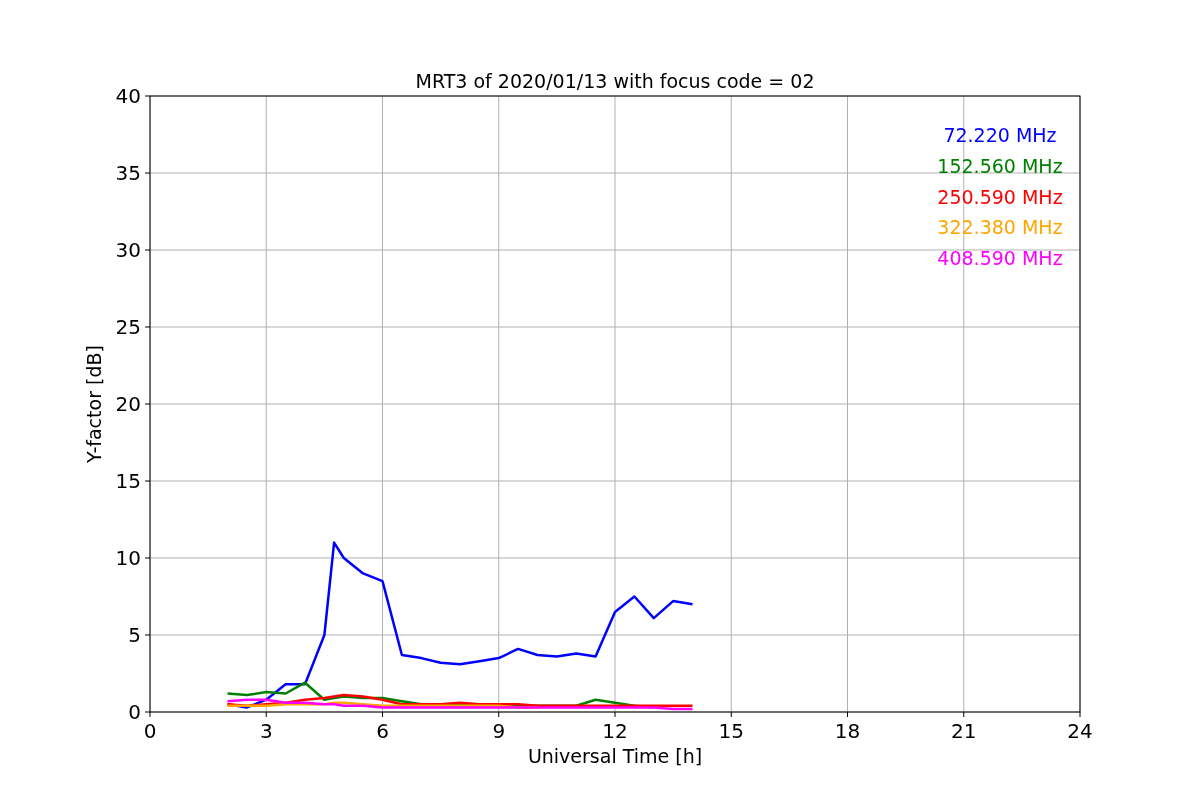  What do you see at coordinates (1000, 227) in the screenshot?
I see `legend-label: 322.380 MHz` at bounding box center [1000, 227].